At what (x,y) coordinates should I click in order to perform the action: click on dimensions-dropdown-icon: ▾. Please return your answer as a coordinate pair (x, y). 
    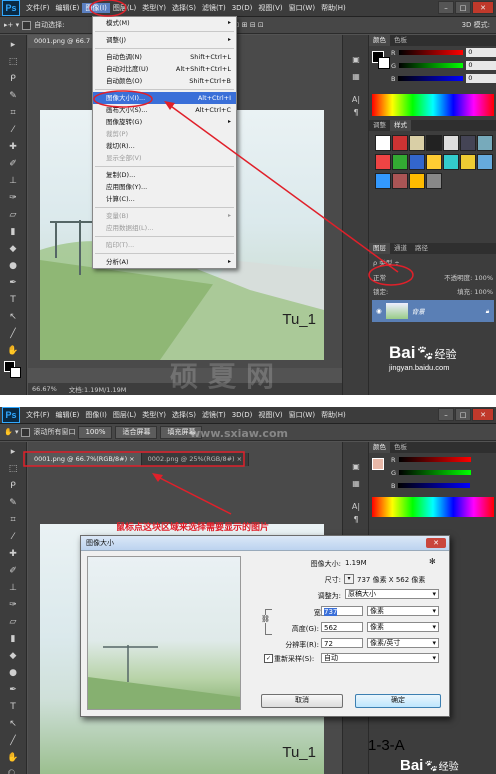
    Looking at the image, I should click on (349, 579).